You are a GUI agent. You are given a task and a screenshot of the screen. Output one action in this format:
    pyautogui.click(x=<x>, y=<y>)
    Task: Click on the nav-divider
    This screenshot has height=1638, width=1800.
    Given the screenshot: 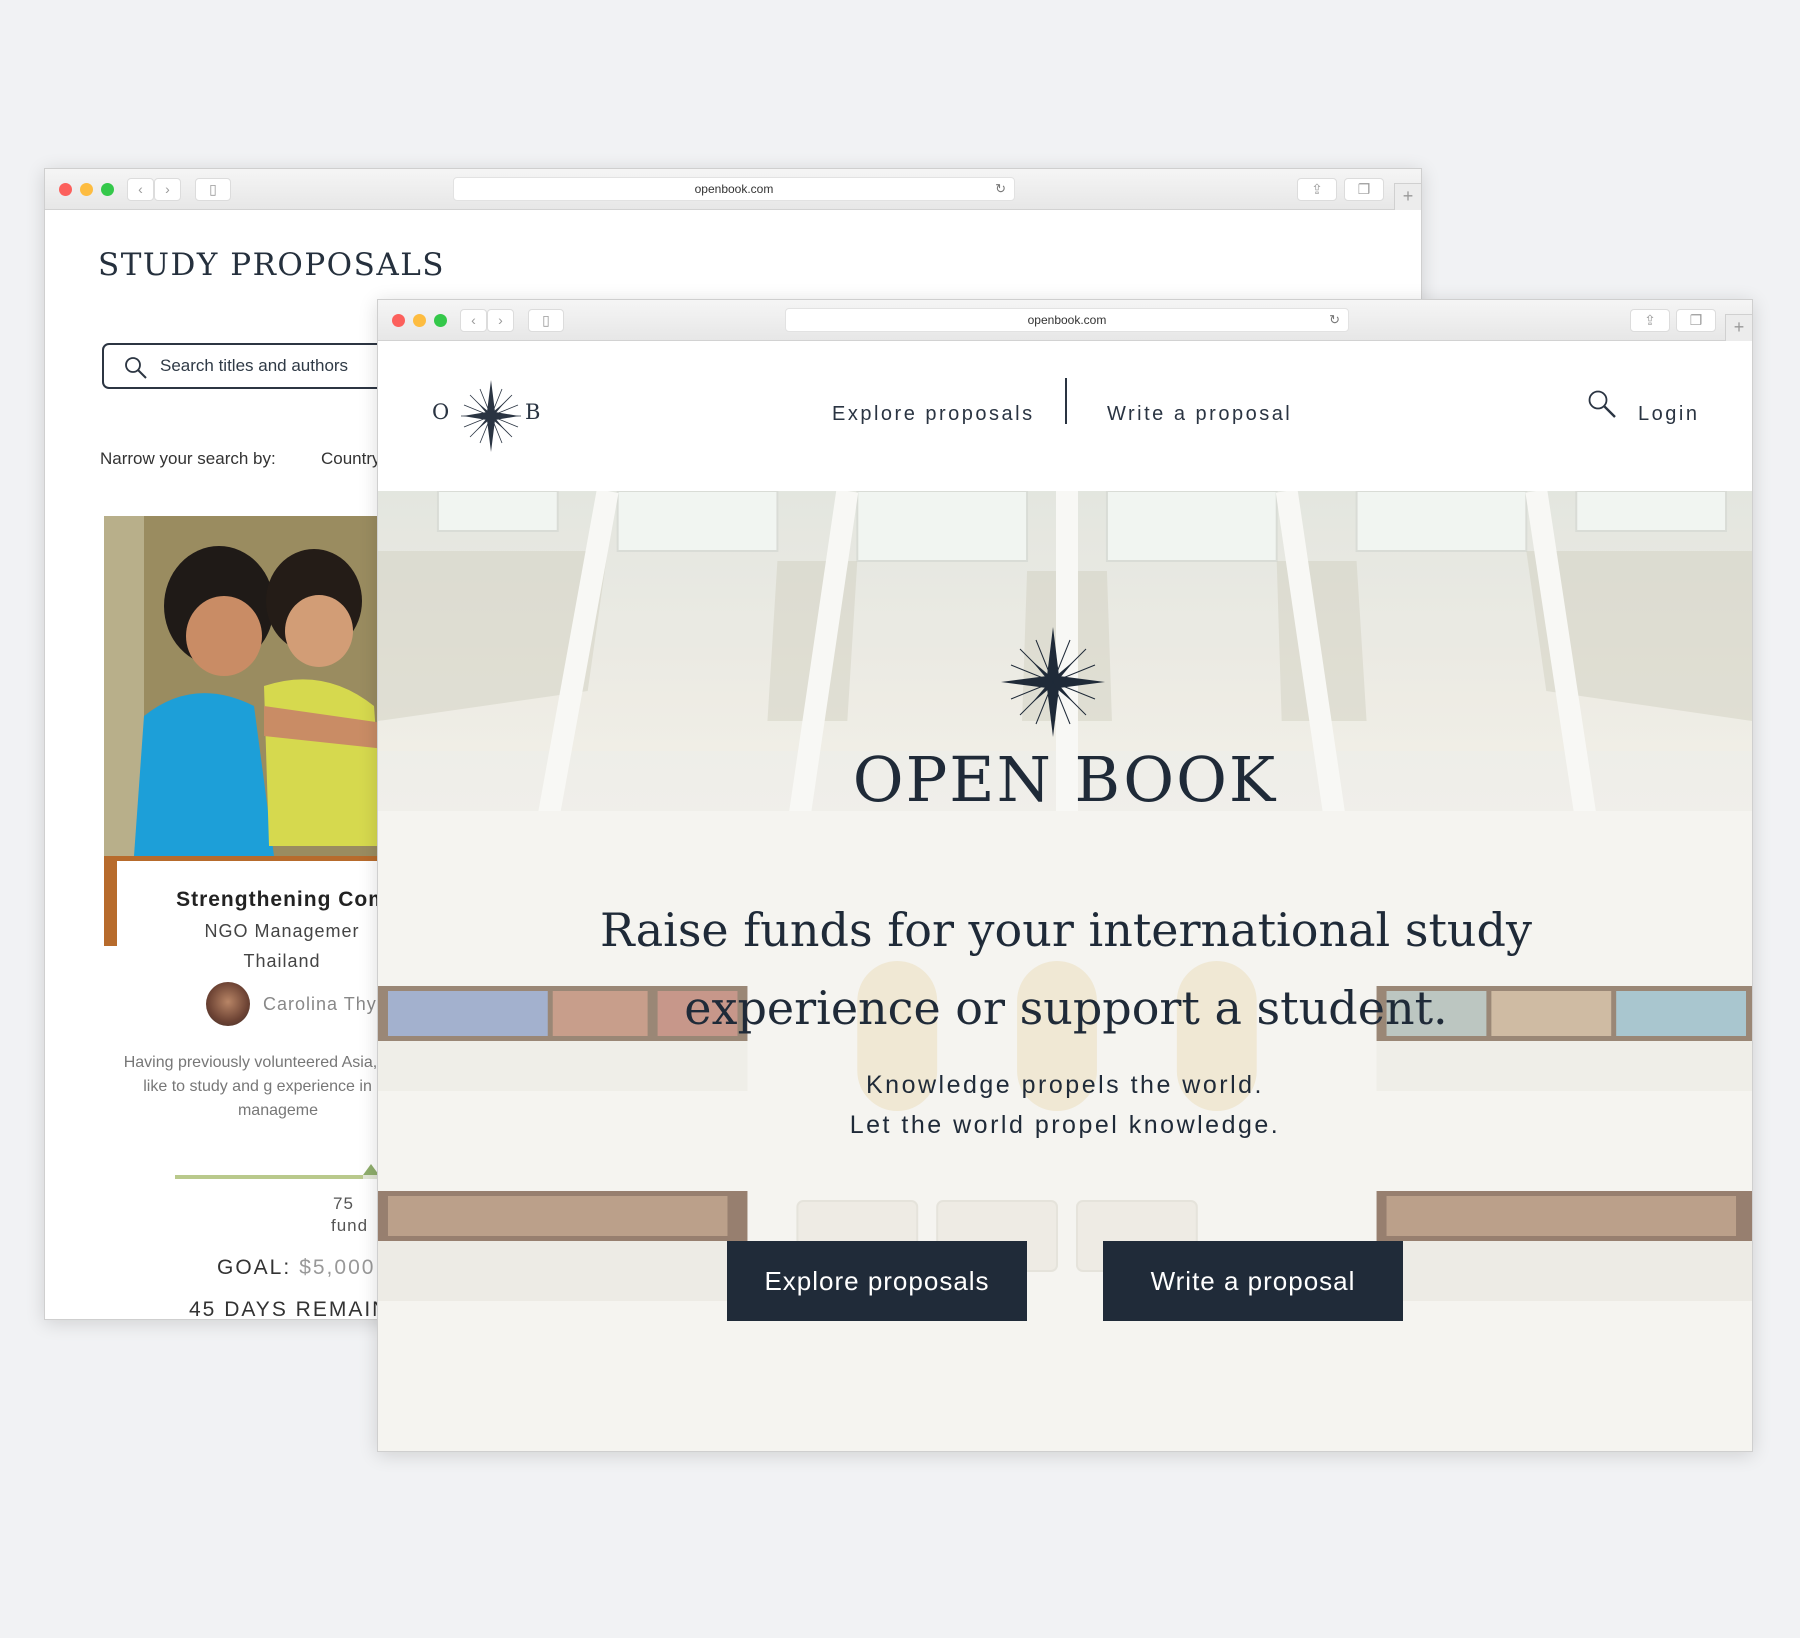 What is the action you would take?
    pyautogui.click(x=1066, y=401)
    